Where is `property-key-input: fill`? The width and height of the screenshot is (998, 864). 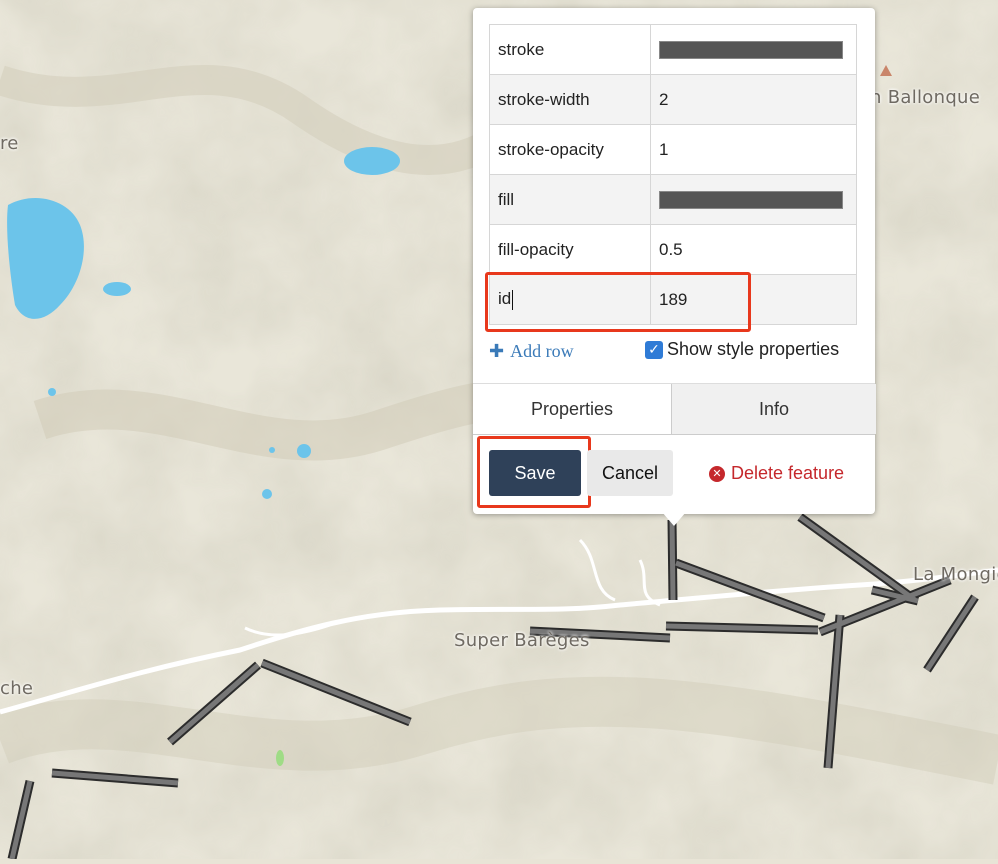 property-key-input: fill is located at coordinates (570, 199).